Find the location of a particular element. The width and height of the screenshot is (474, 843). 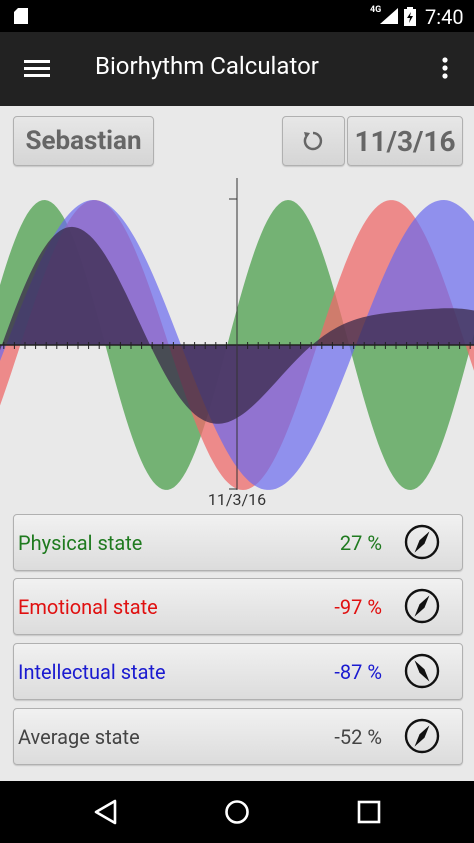

app-title: Biorhythm Calculator is located at coordinates (207, 66).